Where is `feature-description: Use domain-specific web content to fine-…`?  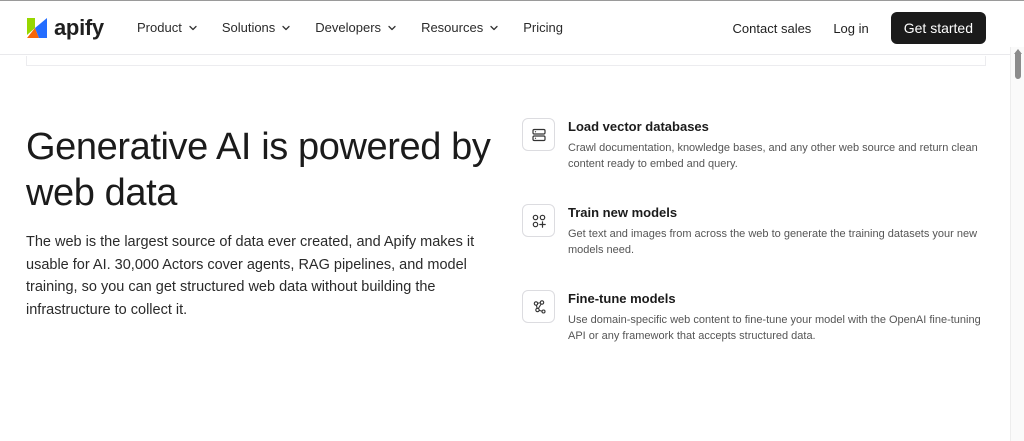
feature-description: Use domain-specific web content to fine-… is located at coordinates (774, 328).